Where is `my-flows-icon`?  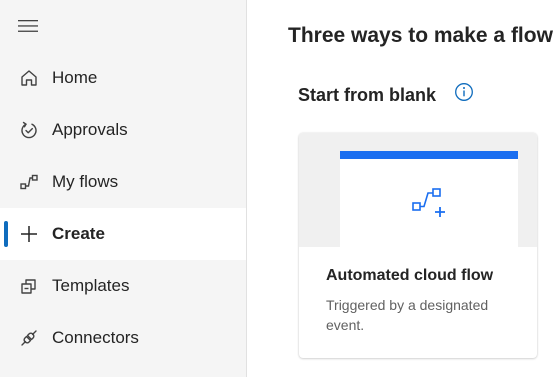
my-flows-icon is located at coordinates (29, 182).